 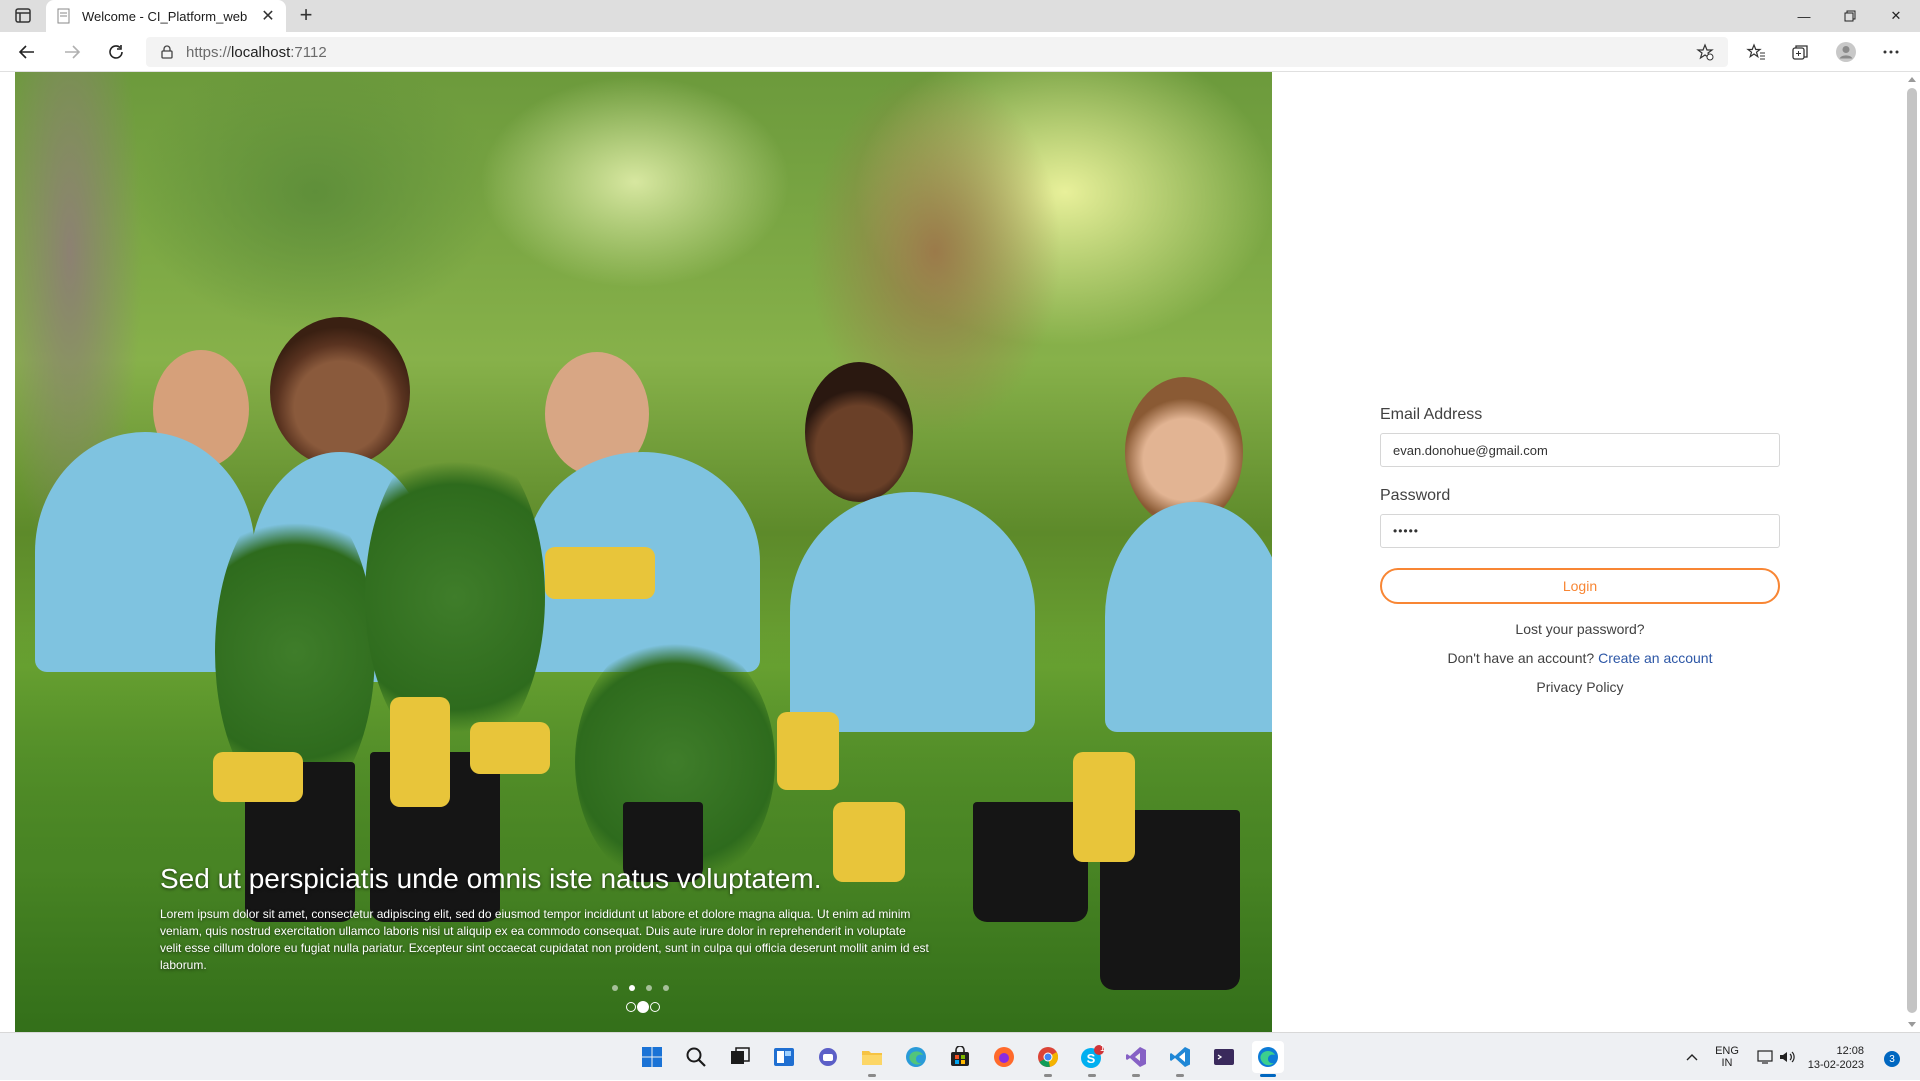 I want to click on create-account-link: Create an account, so click(x=1655, y=658).